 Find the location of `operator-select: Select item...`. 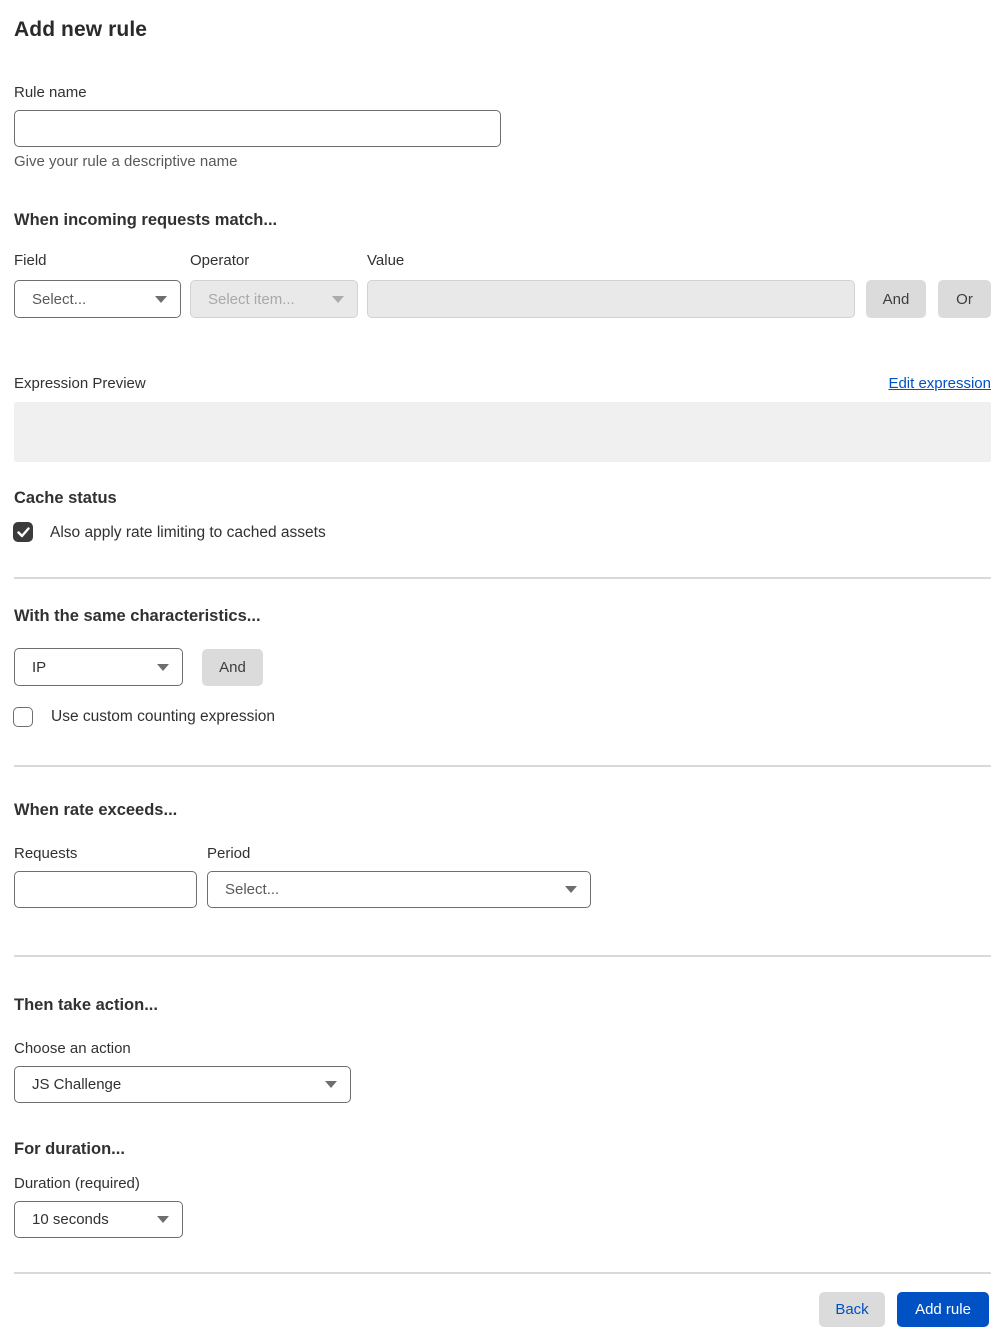

operator-select: Select item... is located at coordinates (274, 299).